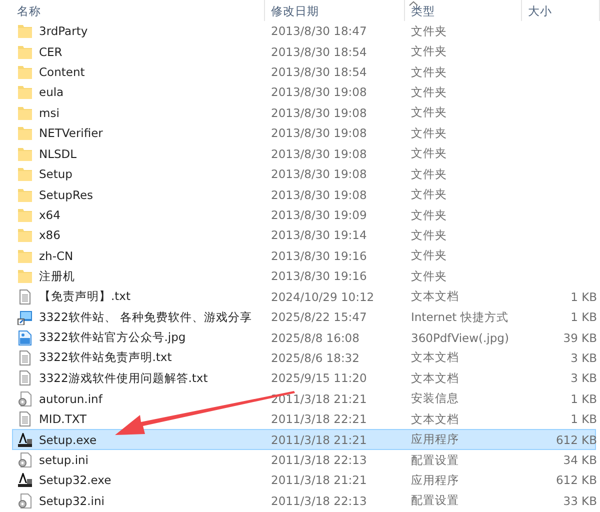 The image size is (600, 512). What do you see at coordinates (71, 133) in the screenshot?
I see `file-name: NETVerifier` at bounding box center [71, 133].